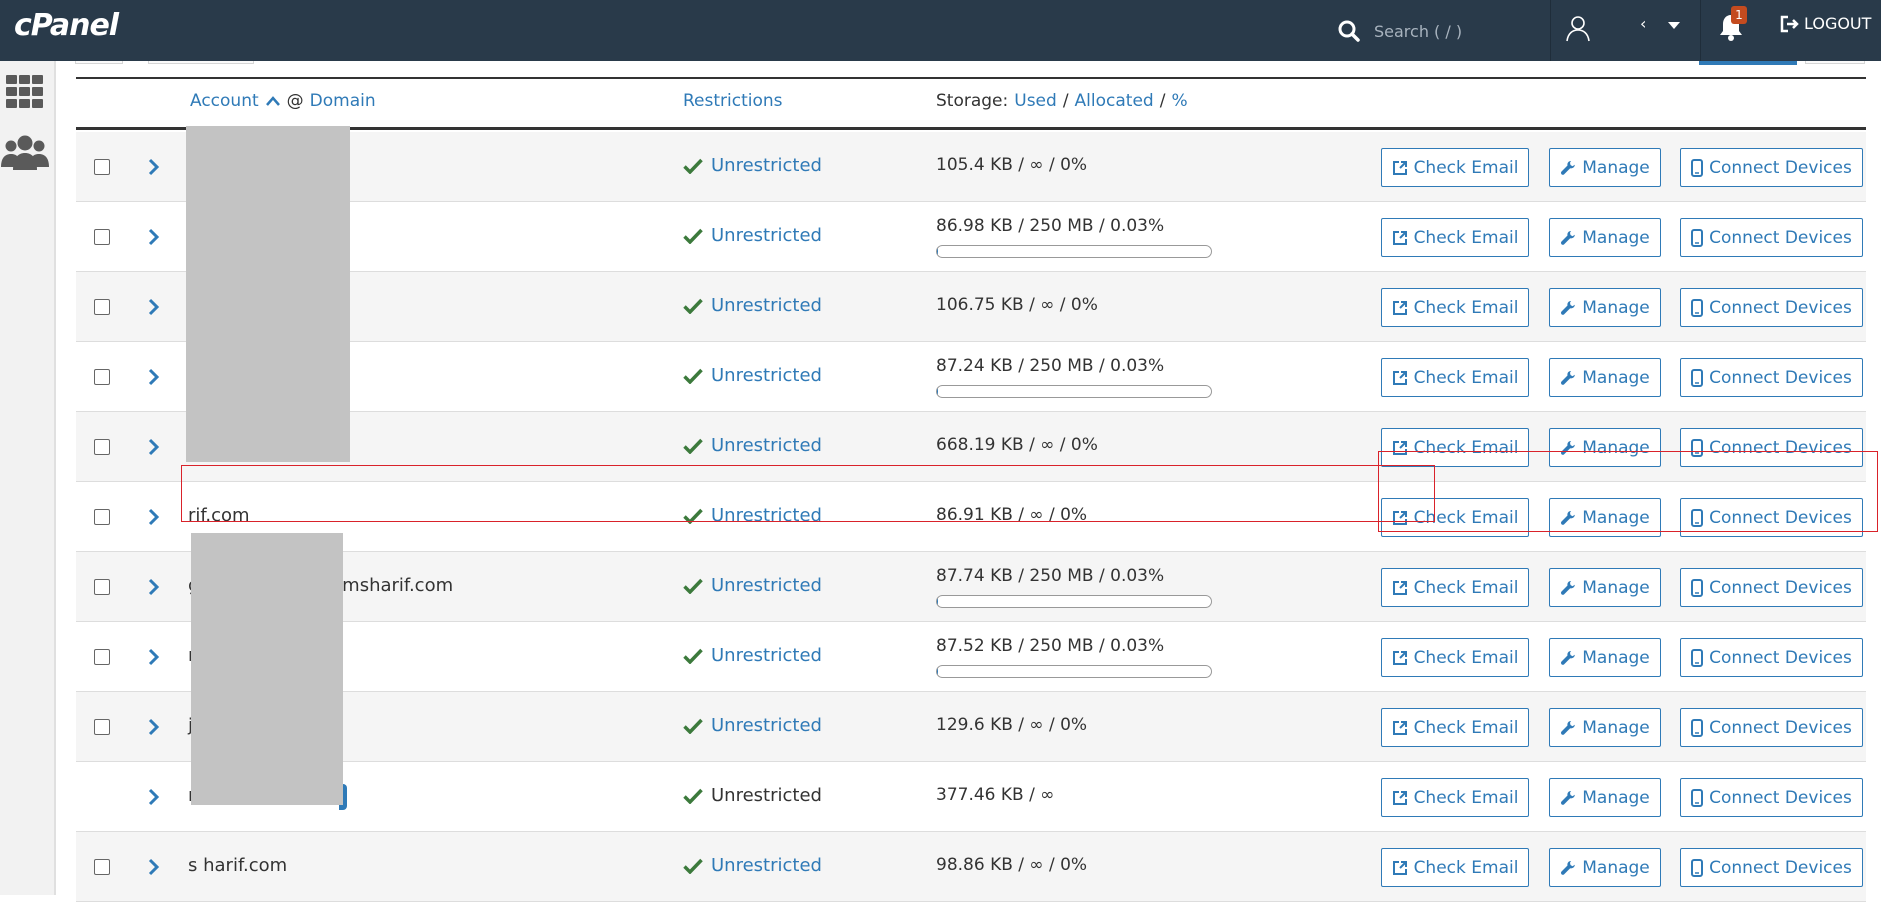 The image size is (1881, 902). What do you see at coordinates (273, 101) in the screenshot?
I see `sort-asc-icon` at bounding box center [273, 101].